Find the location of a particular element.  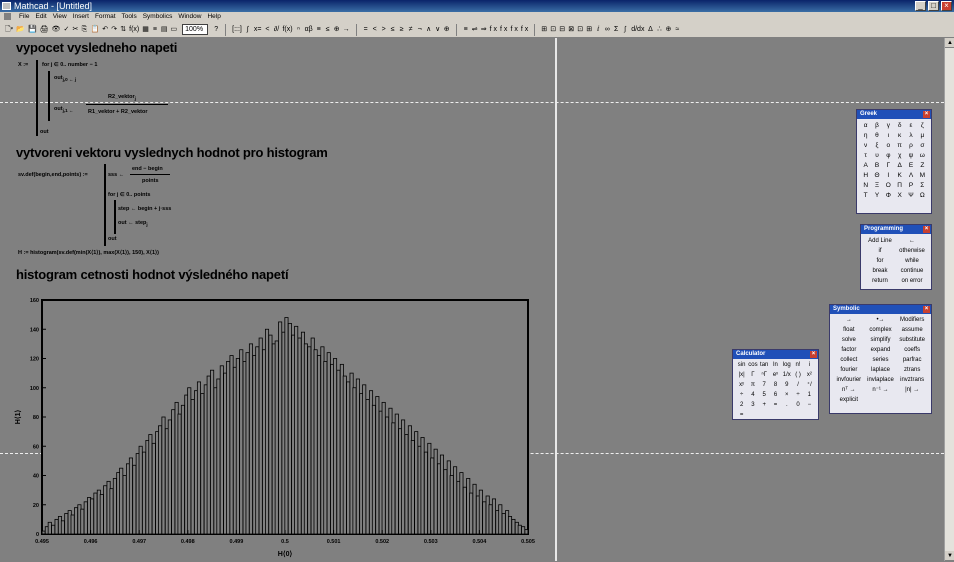

calculator-key-button: 1/x is located at coordinates (786, 375).